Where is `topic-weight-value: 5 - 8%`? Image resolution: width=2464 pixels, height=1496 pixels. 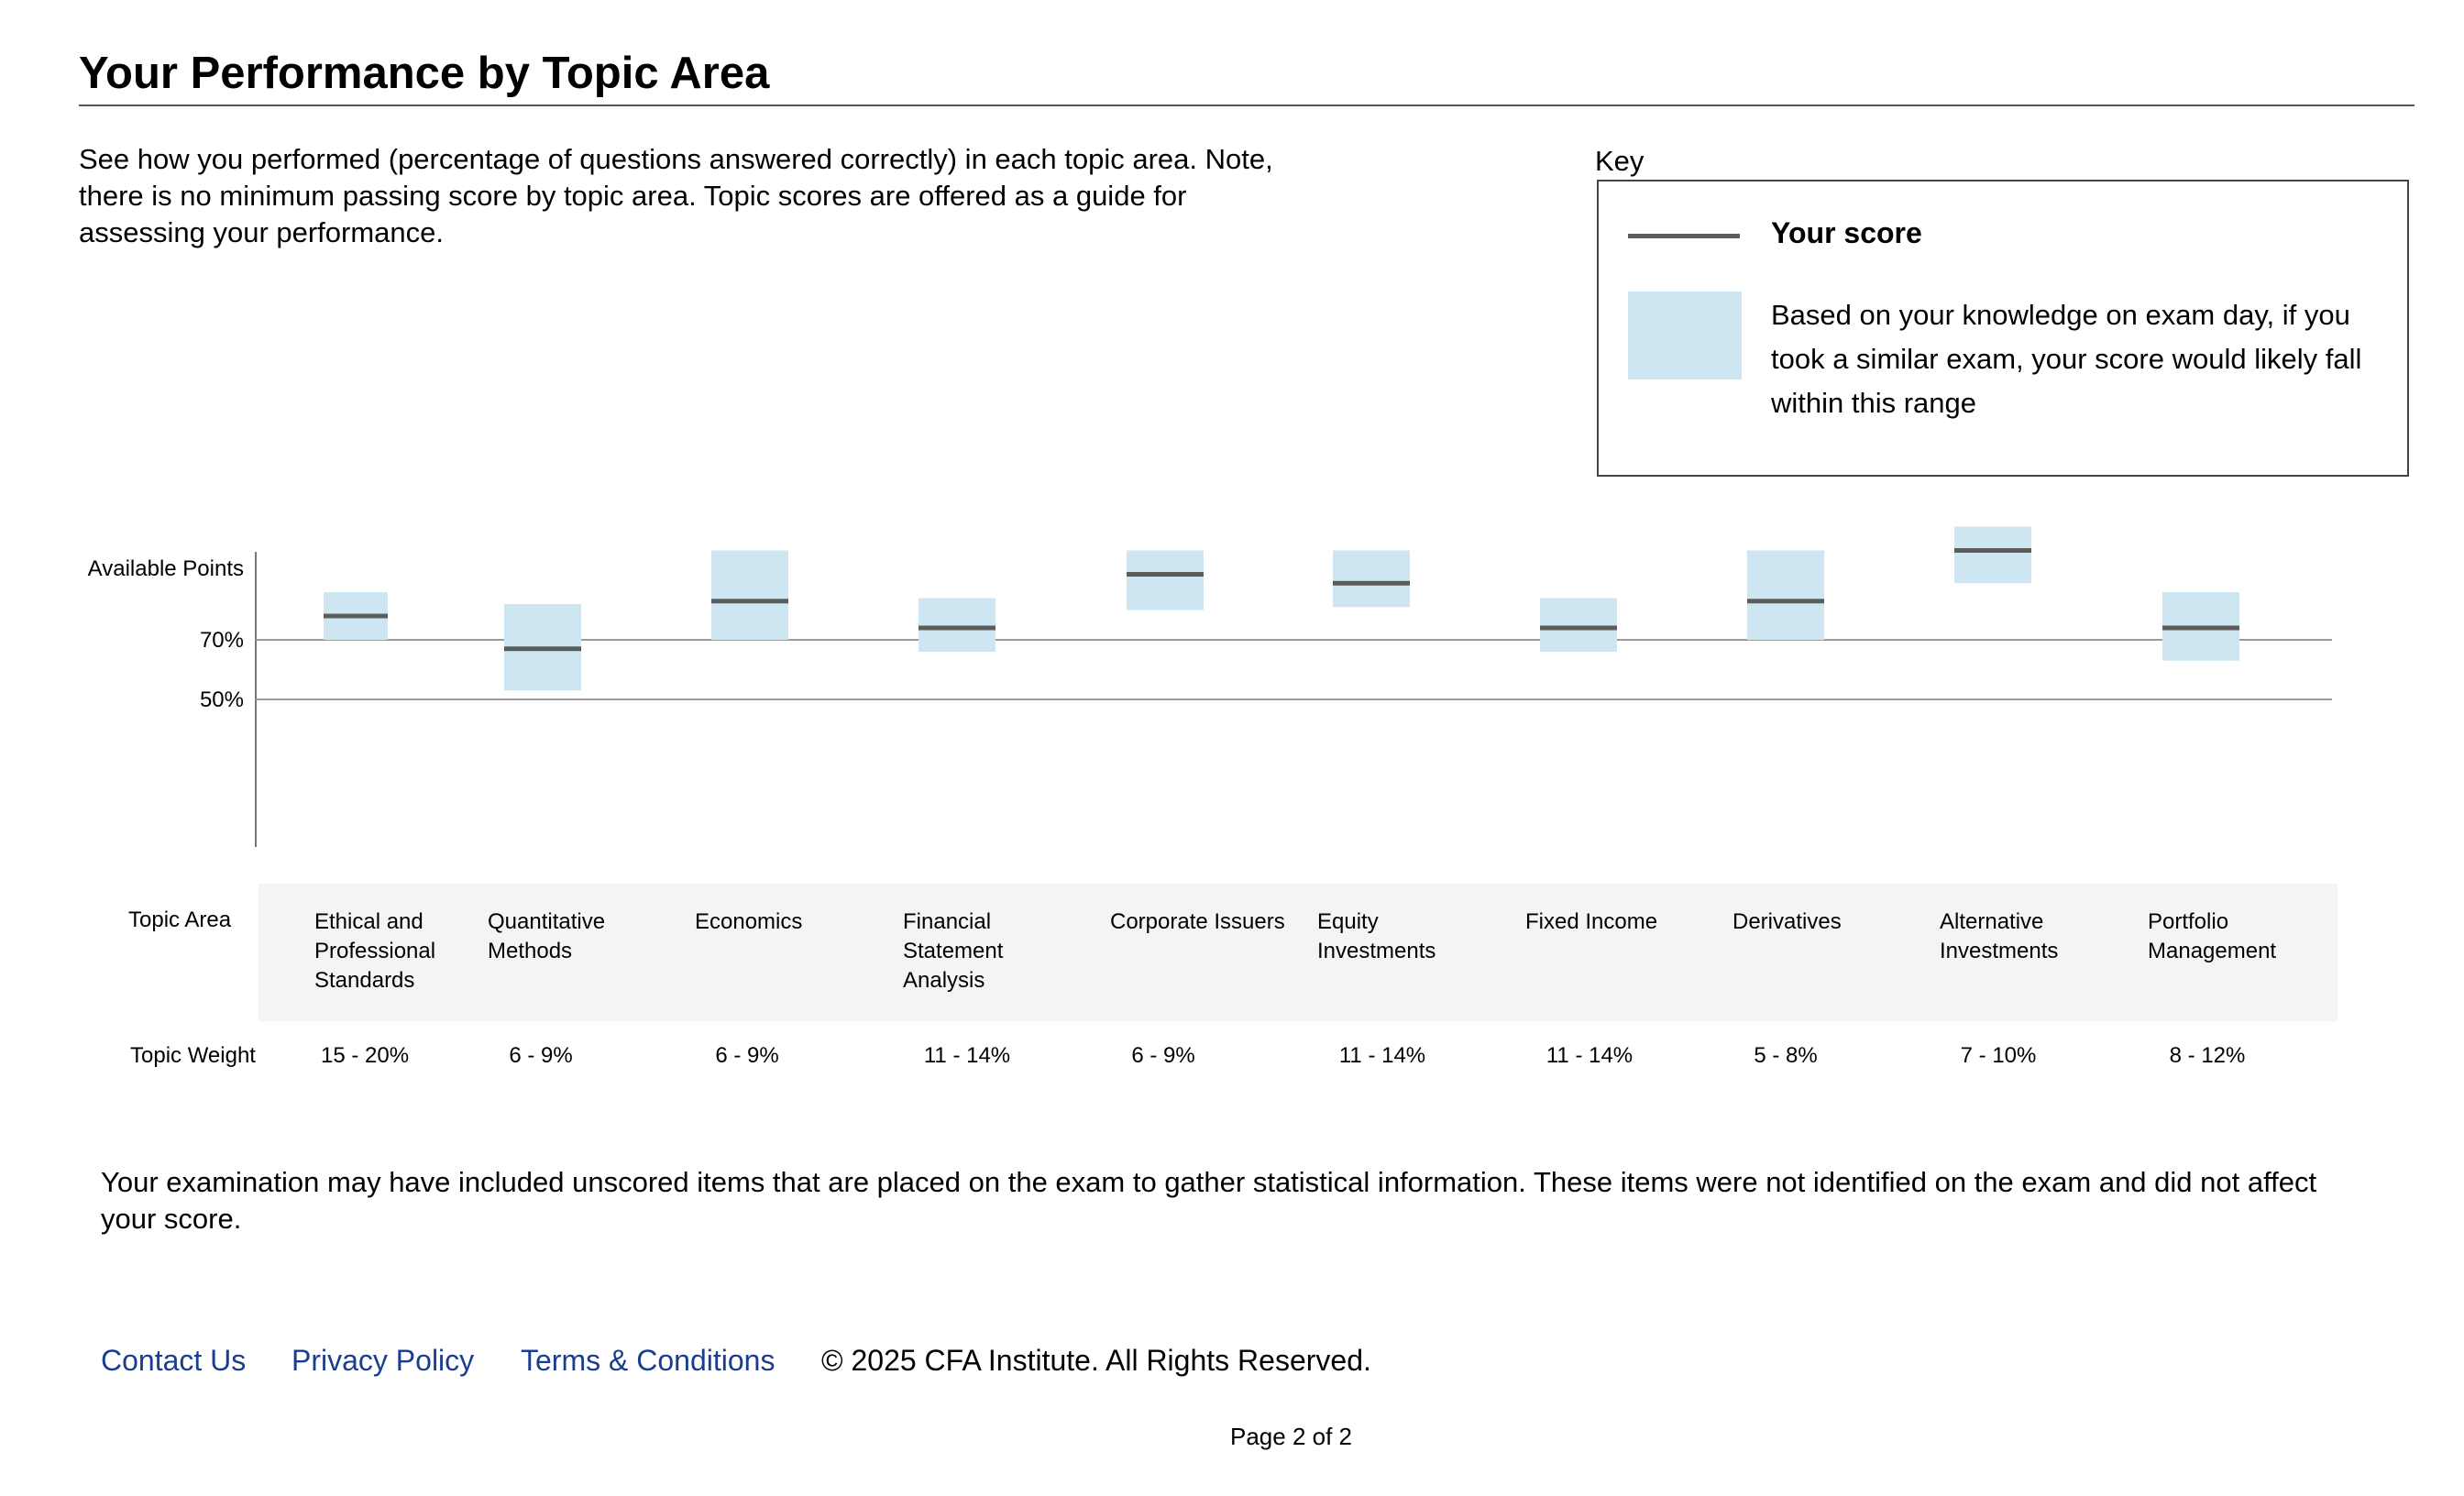 topic-weight-value: 5 - 8% is located at coordinates (1786, 1055).